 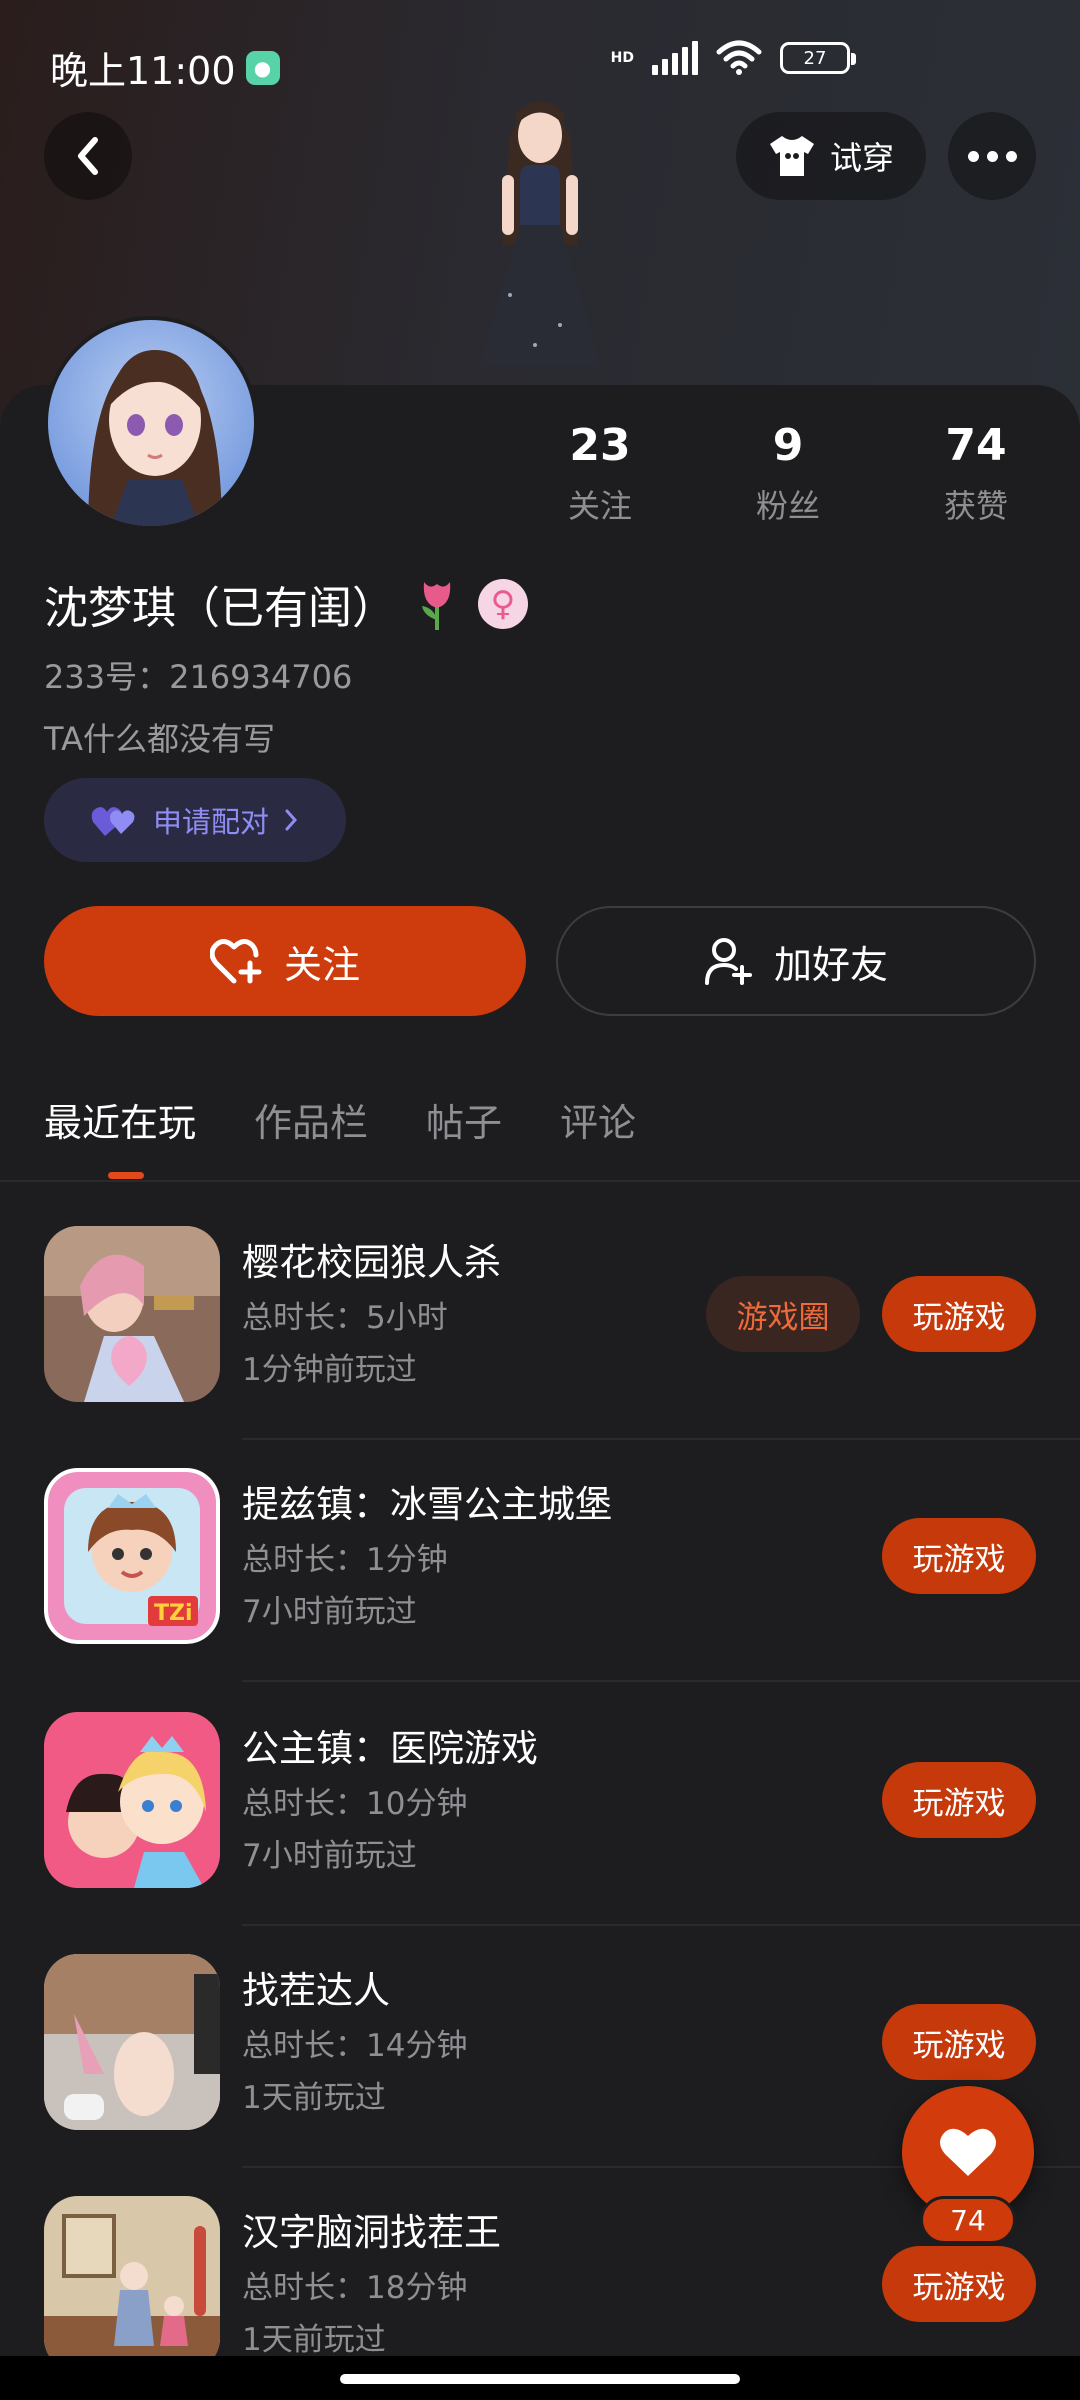 I want to click on tab-posts: 帖子, so click(x=464, y=1119).